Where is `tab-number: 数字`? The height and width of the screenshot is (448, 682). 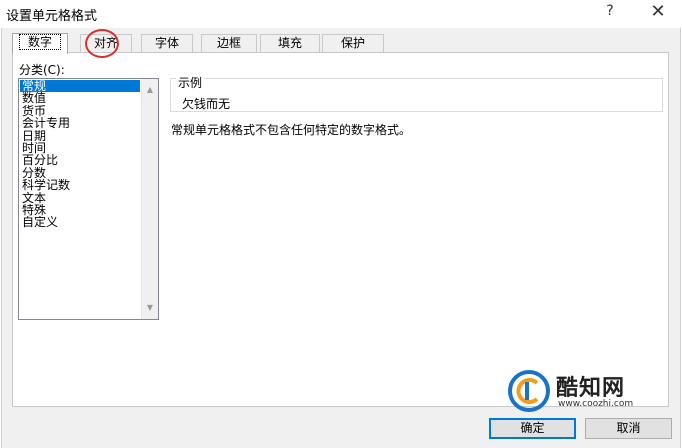
tab-number: 数字 is located at coordinates (40, 43).